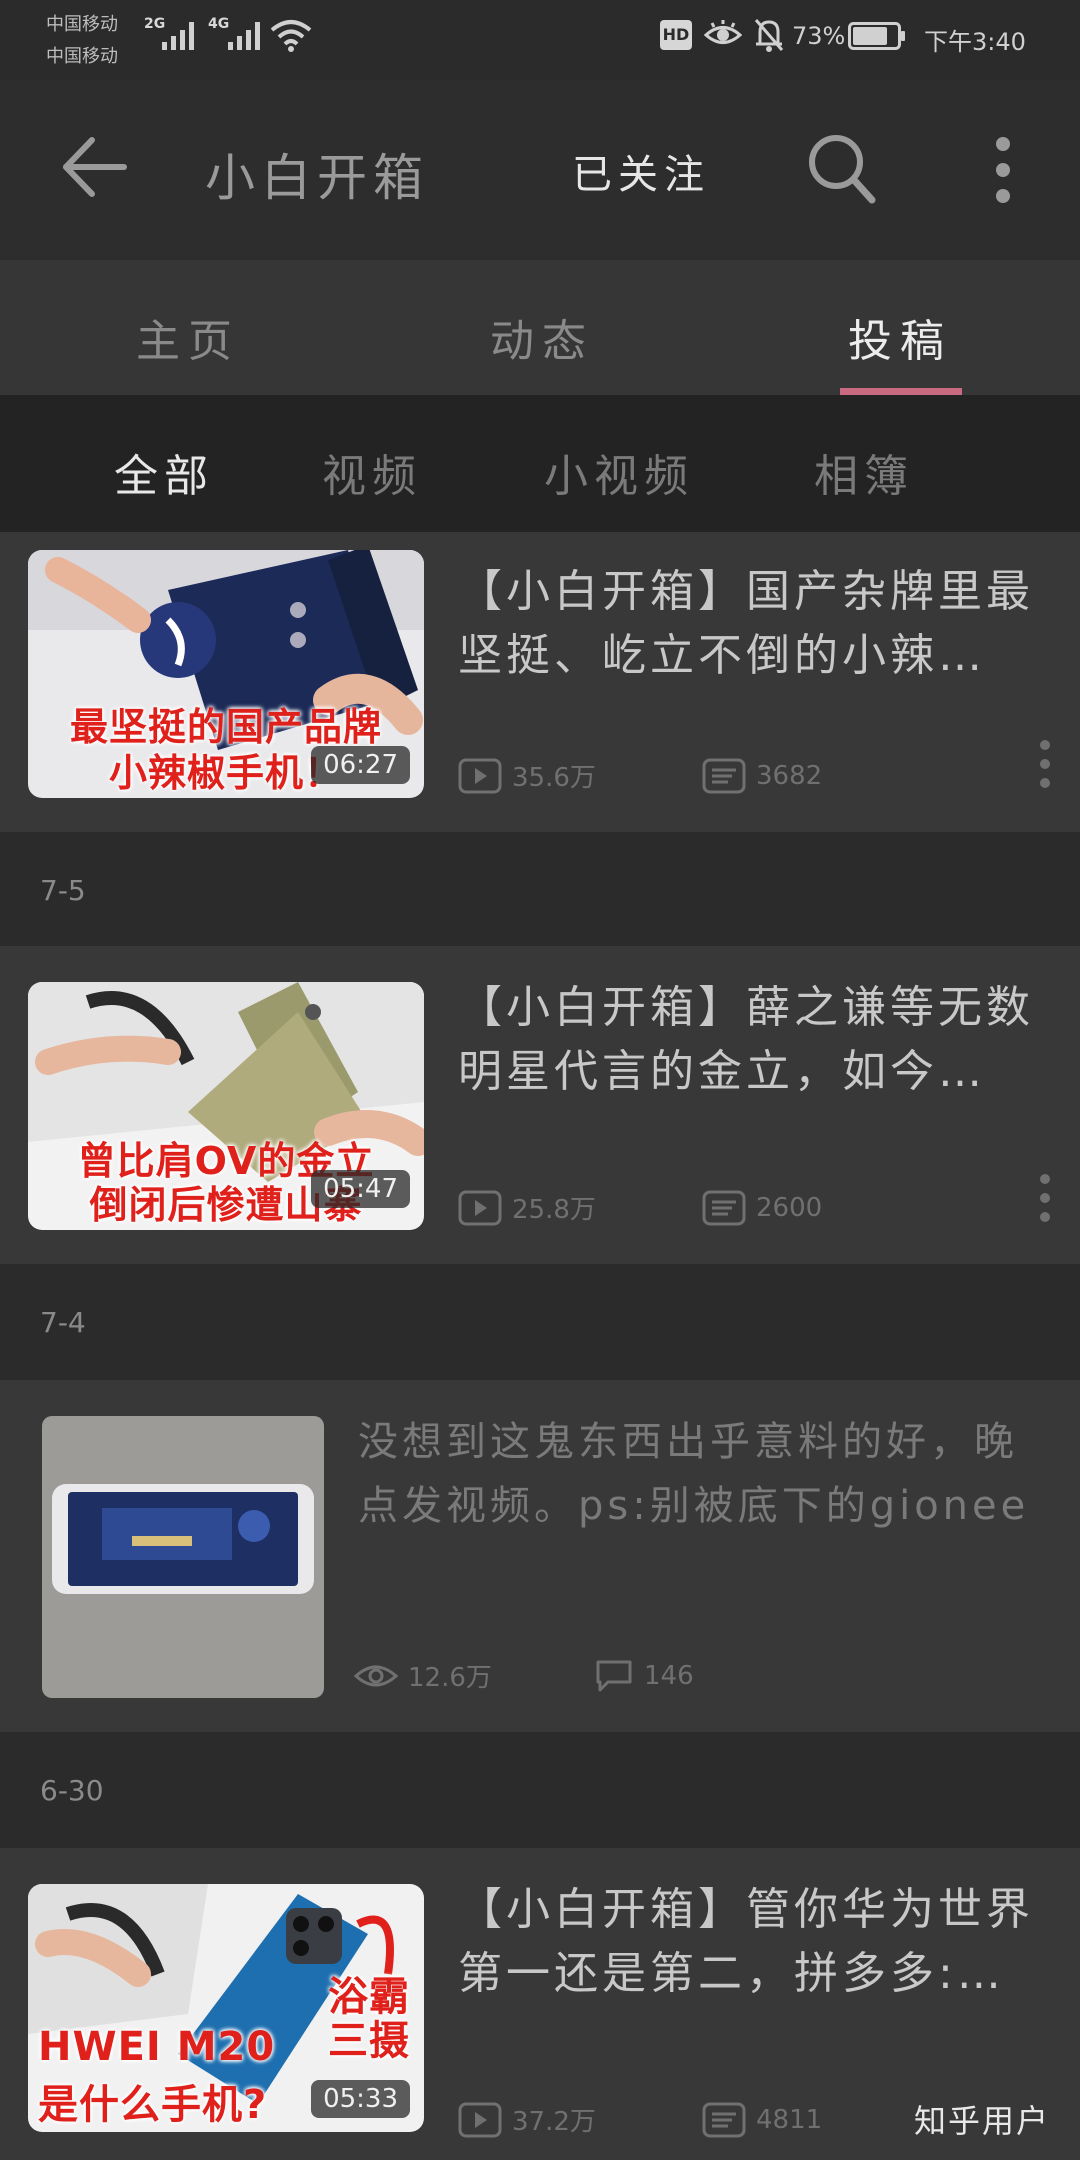 The image size is (1080, 2160). I want to click on video-duration: 05:47, so click(360, 1189).